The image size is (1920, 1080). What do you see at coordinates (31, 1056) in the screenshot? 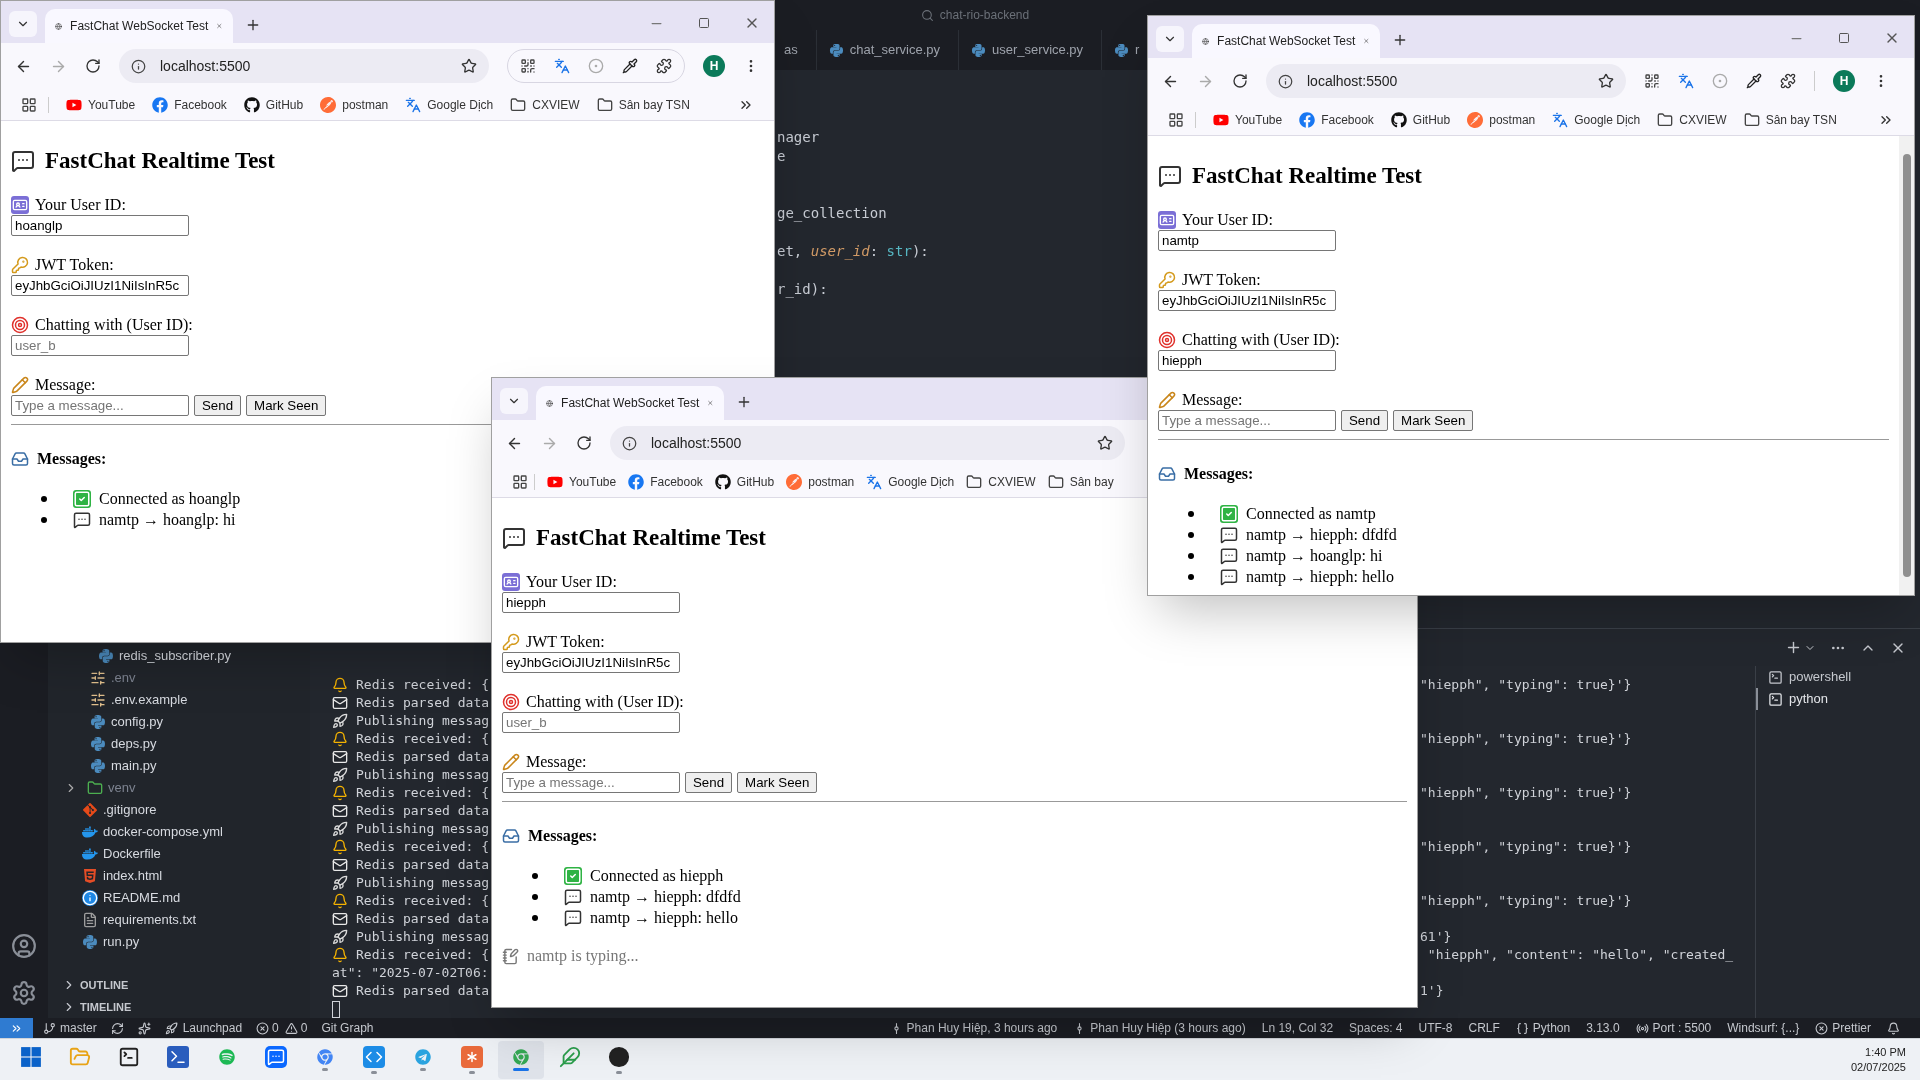
I see `windows-logo-icon` at bounding box center [31, 1056].